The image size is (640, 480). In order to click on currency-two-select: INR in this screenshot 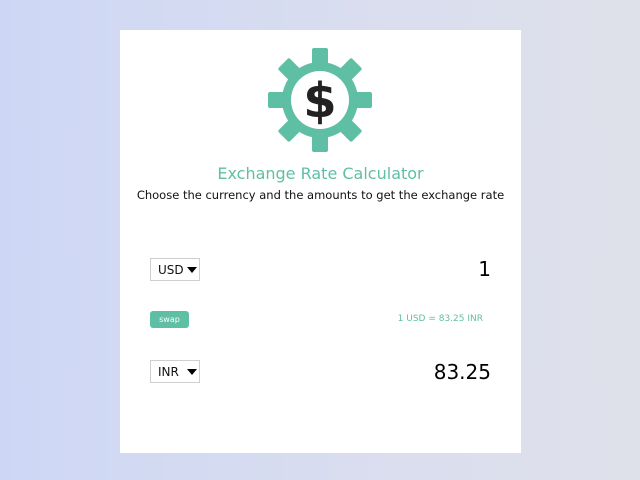, I will do `click(175, 371)`.